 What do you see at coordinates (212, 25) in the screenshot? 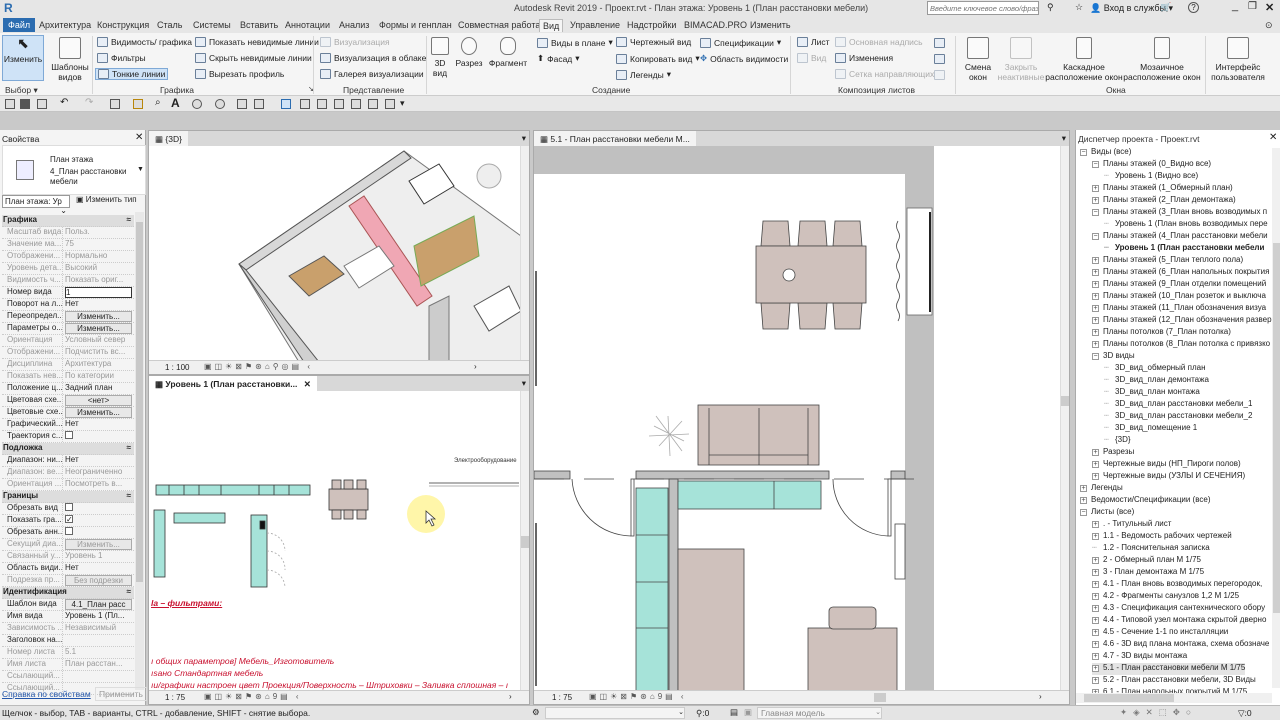
I see `tab-systems: Системы` at bounding box center [212, 25].